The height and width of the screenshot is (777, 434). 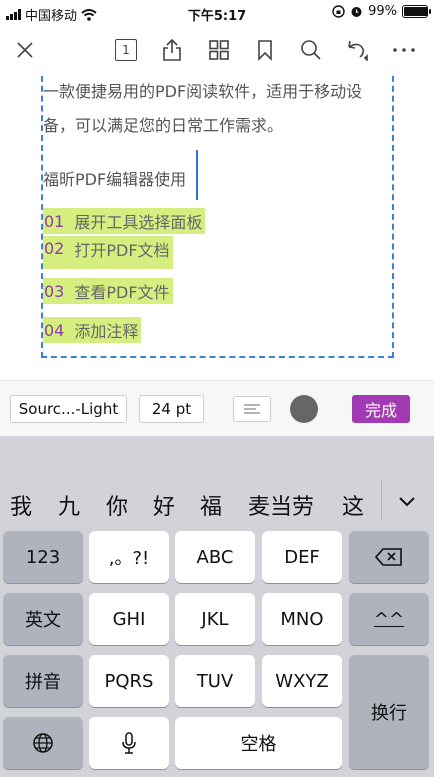 What do you see at coordinates (171, 409) in the screenshot?
I see `font-size-selector: 24 pt` at bounding box center [171, 409].